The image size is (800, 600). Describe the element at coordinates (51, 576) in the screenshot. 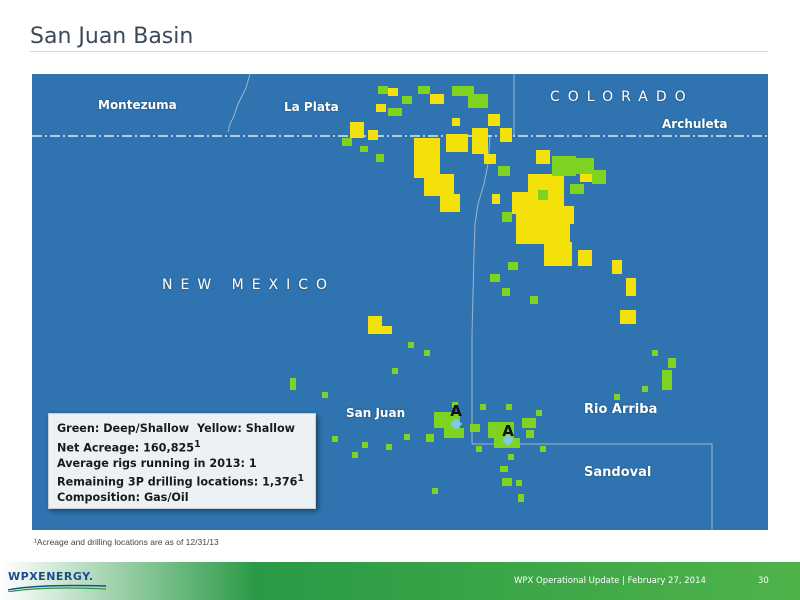

I see `wpx-energy-logo: WPXENERGY.` at that location.